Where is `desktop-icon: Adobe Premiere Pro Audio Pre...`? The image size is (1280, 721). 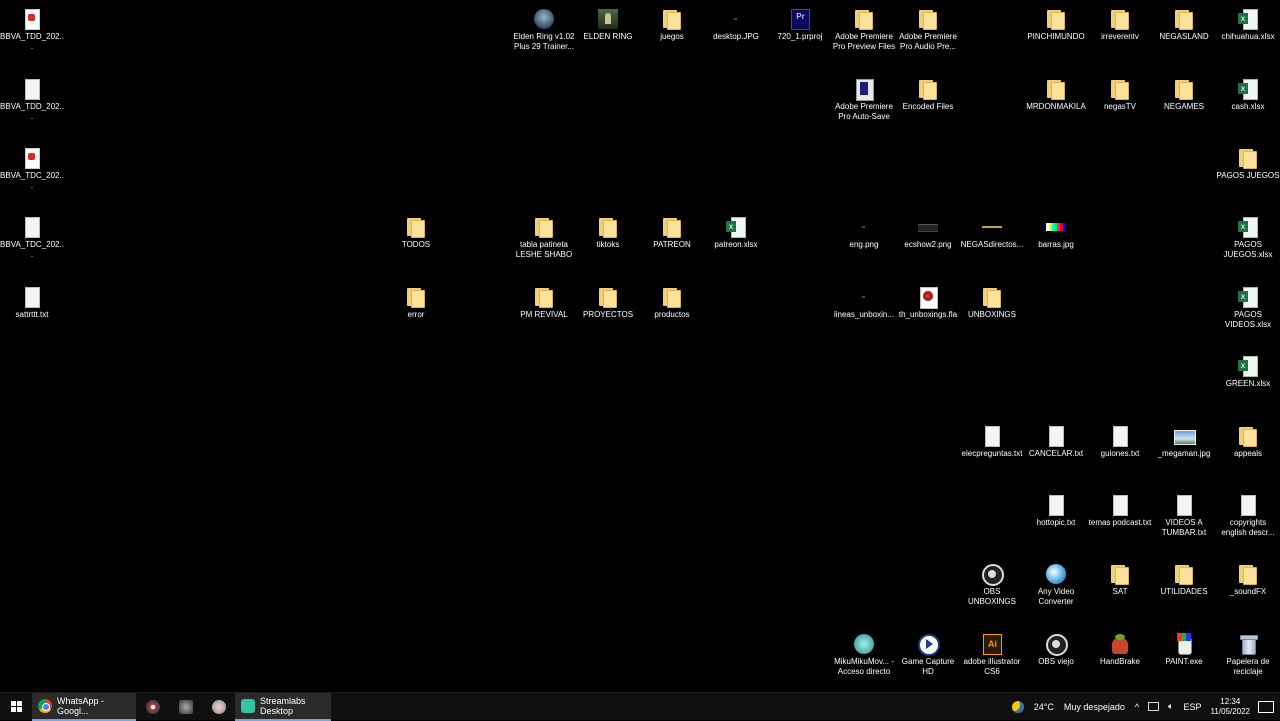 desktop-icon: Adobe Premiere Pro Audio Pre... is located at coordinates (928, 28).